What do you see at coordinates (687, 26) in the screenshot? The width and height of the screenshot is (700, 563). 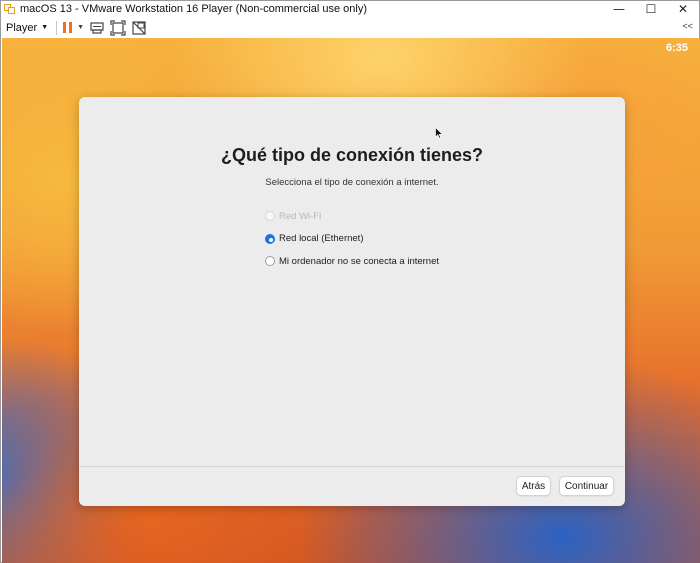 I see `collapse-toolbar-button: <<` at bounding box center [687, 26].